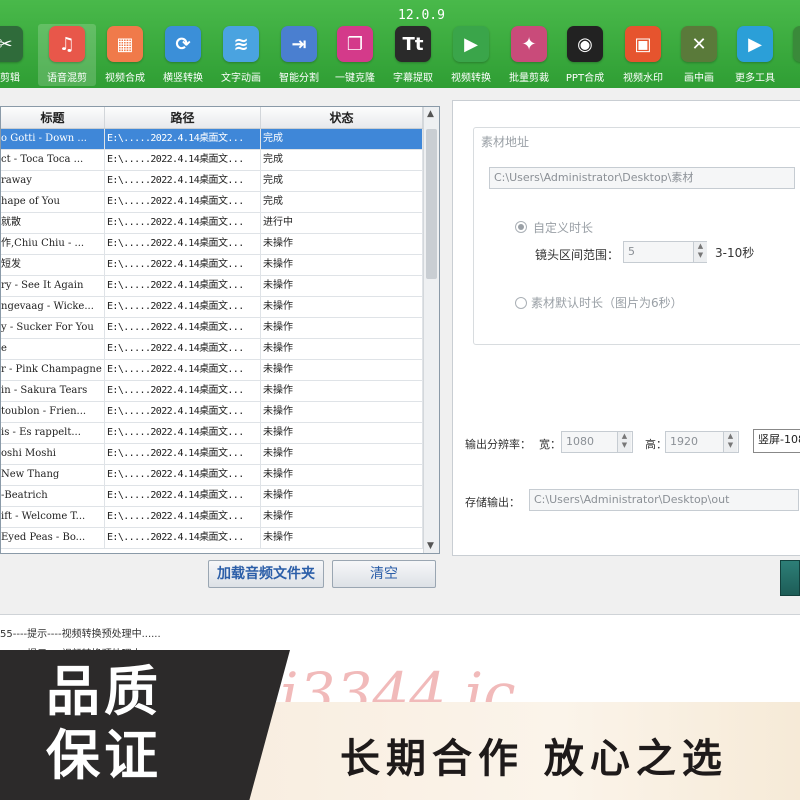 Image resolution: width=800 pixels, height=800 pixels. I want to click on clip-icon: ✂, so click(11, 44).